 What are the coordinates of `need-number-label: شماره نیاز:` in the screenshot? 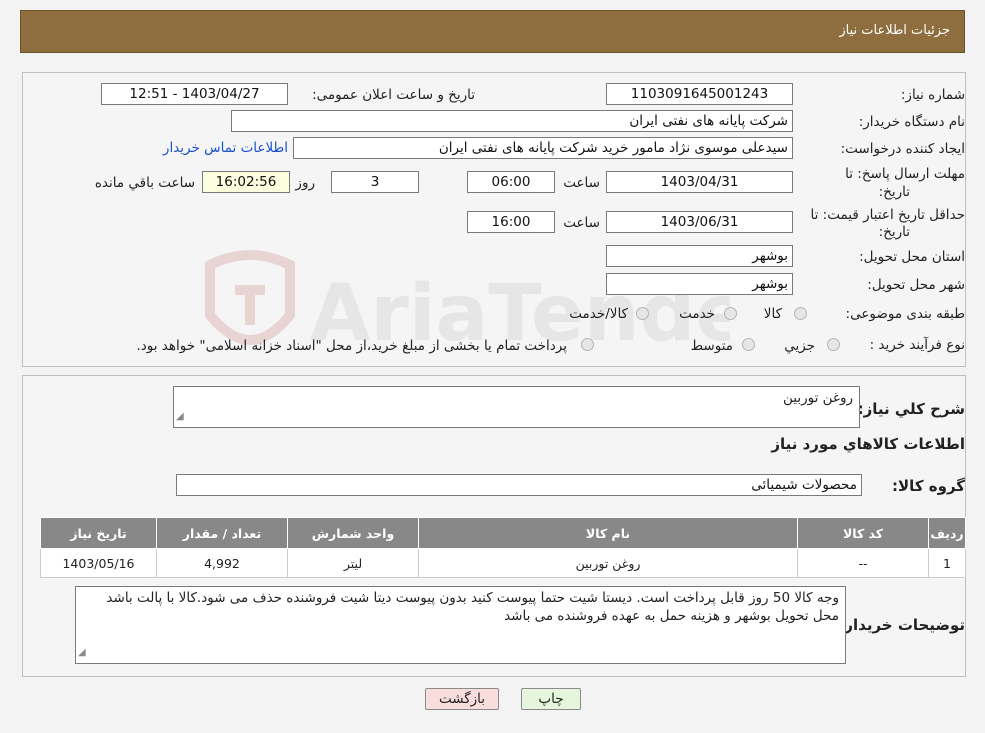 It's located at (932, 95).